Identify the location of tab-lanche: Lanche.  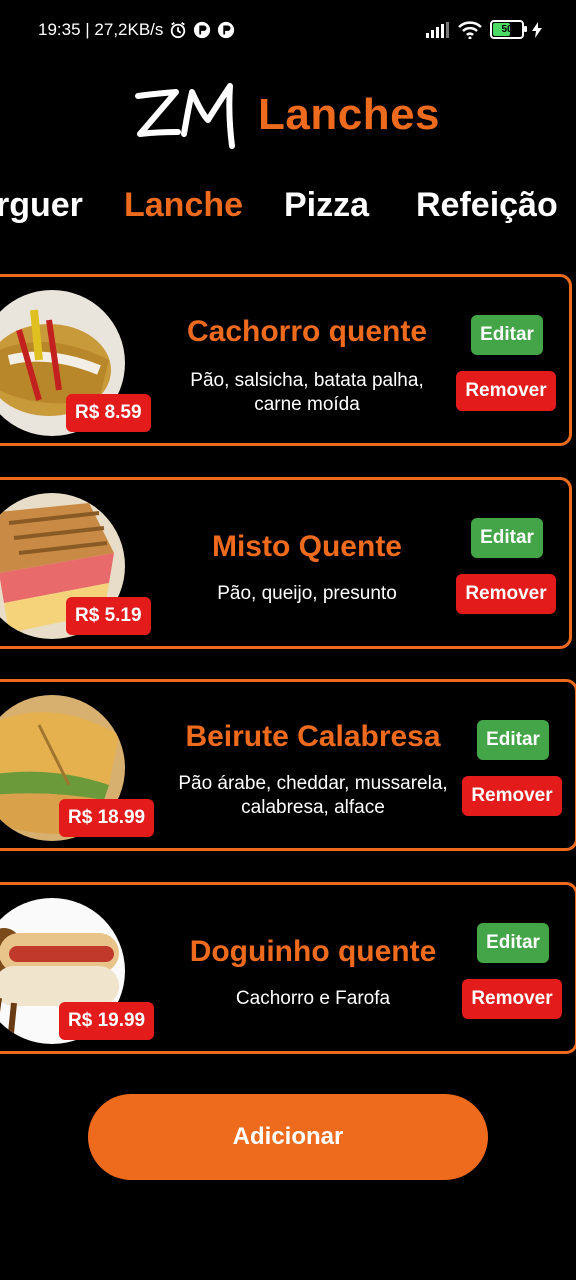
(183, 205).